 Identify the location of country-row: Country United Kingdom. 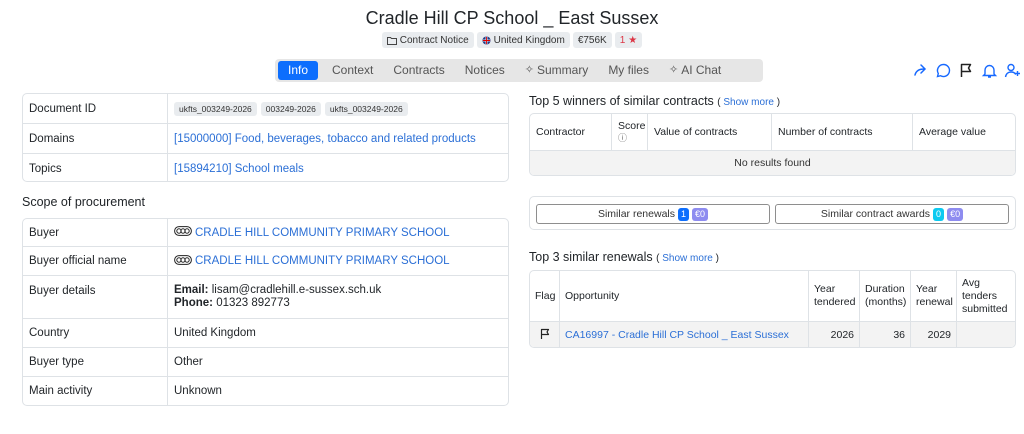
(265, 333).